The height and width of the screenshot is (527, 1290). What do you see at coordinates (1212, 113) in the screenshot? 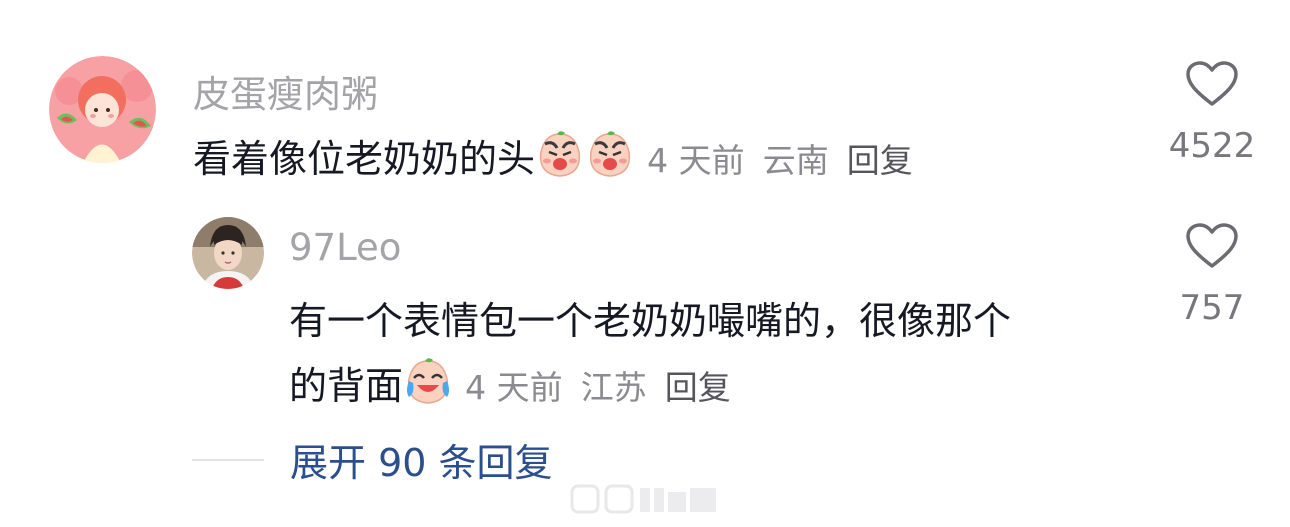
I see `comment-like-button: 4522` at bounding box center [1212, 113].